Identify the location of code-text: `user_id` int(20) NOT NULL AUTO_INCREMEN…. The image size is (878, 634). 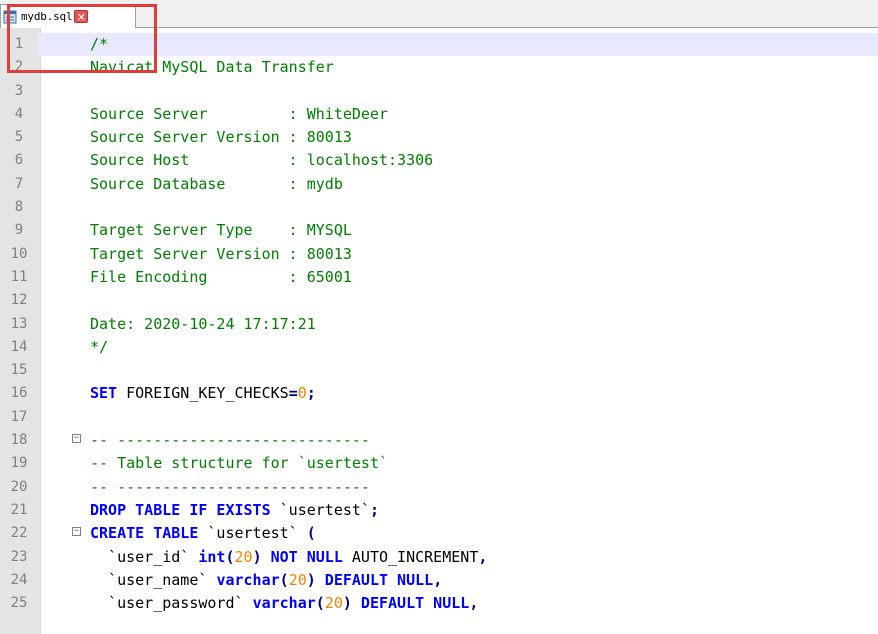
(288, 557).